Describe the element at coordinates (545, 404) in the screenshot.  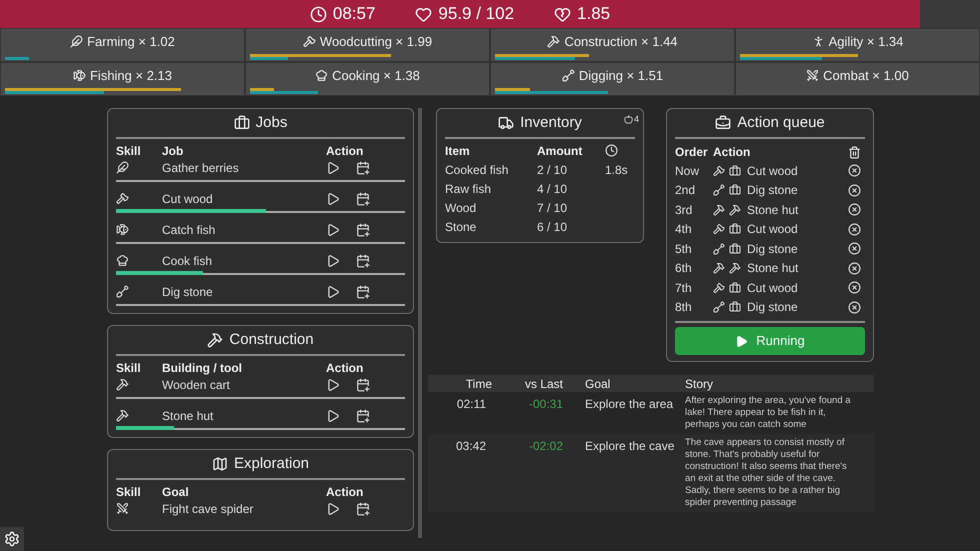
I see `time-difference: -00:31` at that location.